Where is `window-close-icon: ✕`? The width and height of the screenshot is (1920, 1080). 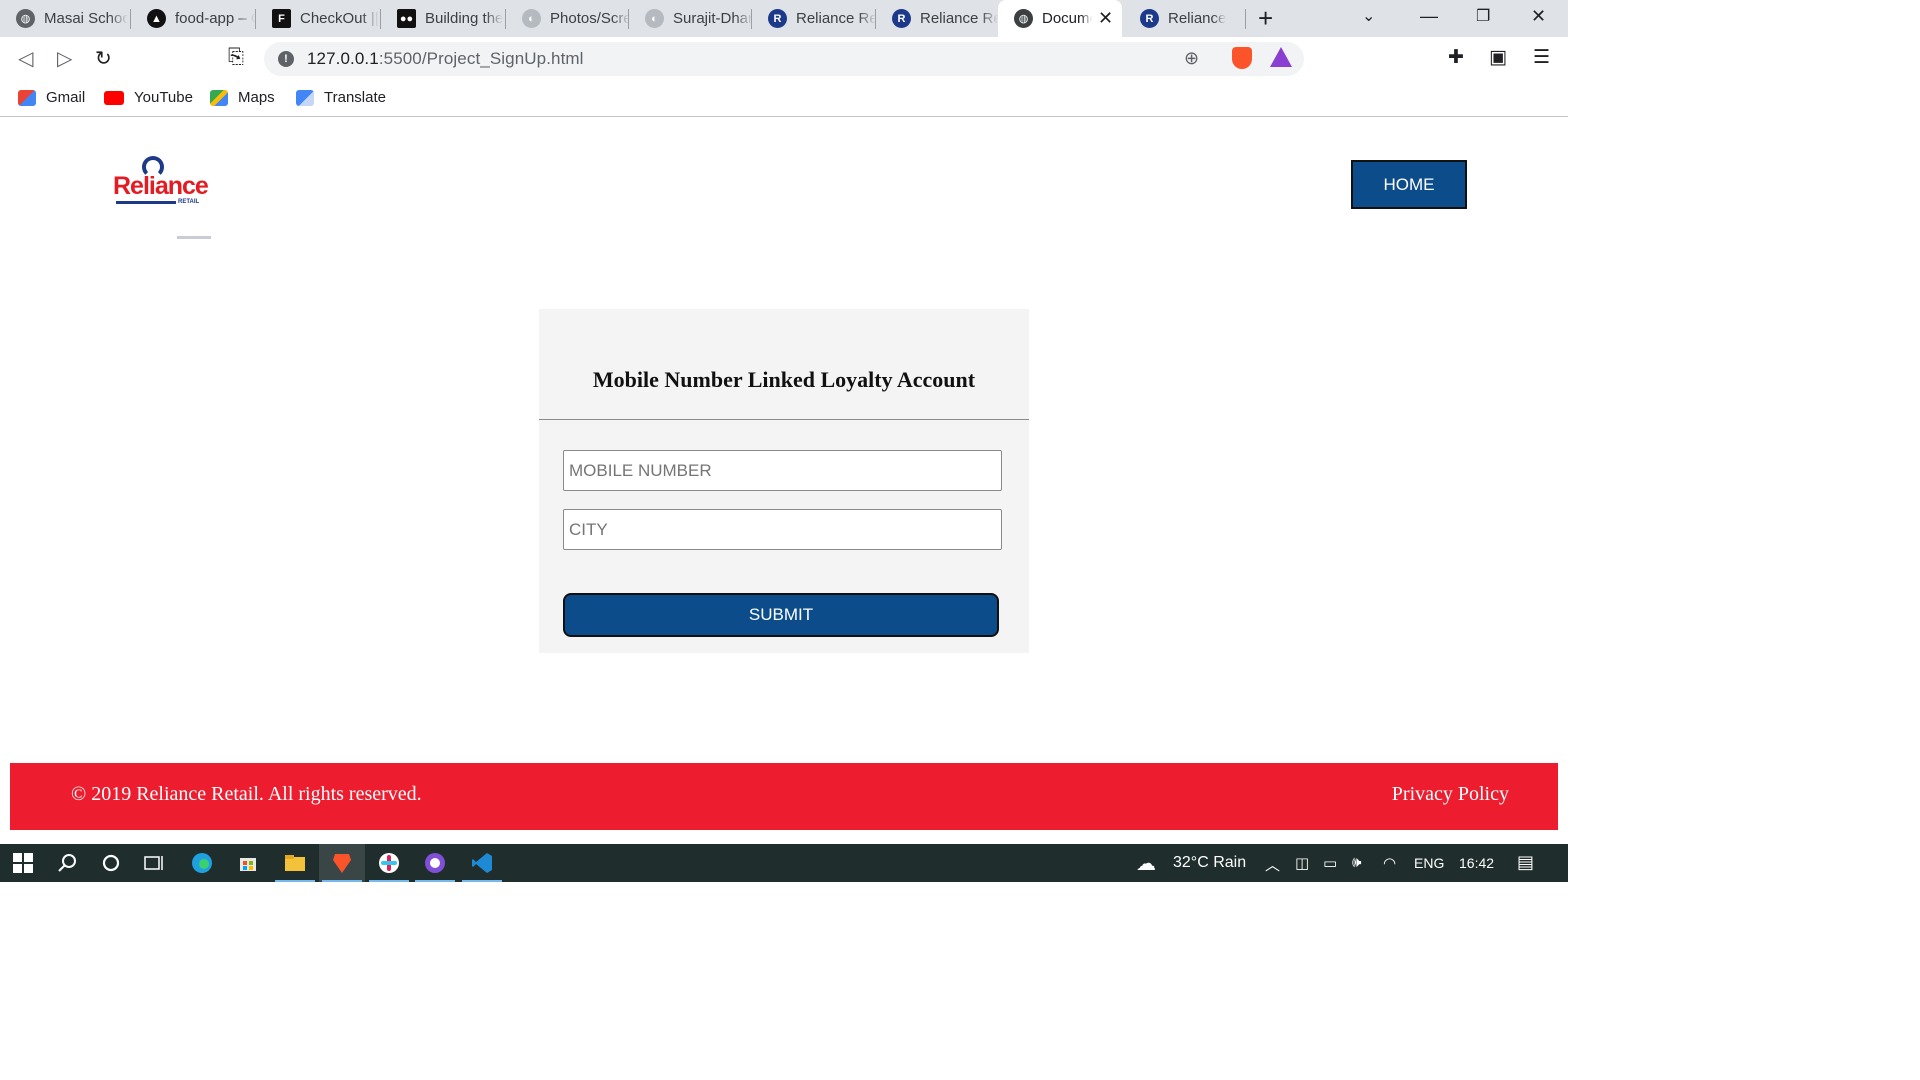
window-close-icon: ✕ is located at coordinates (1538, 16).